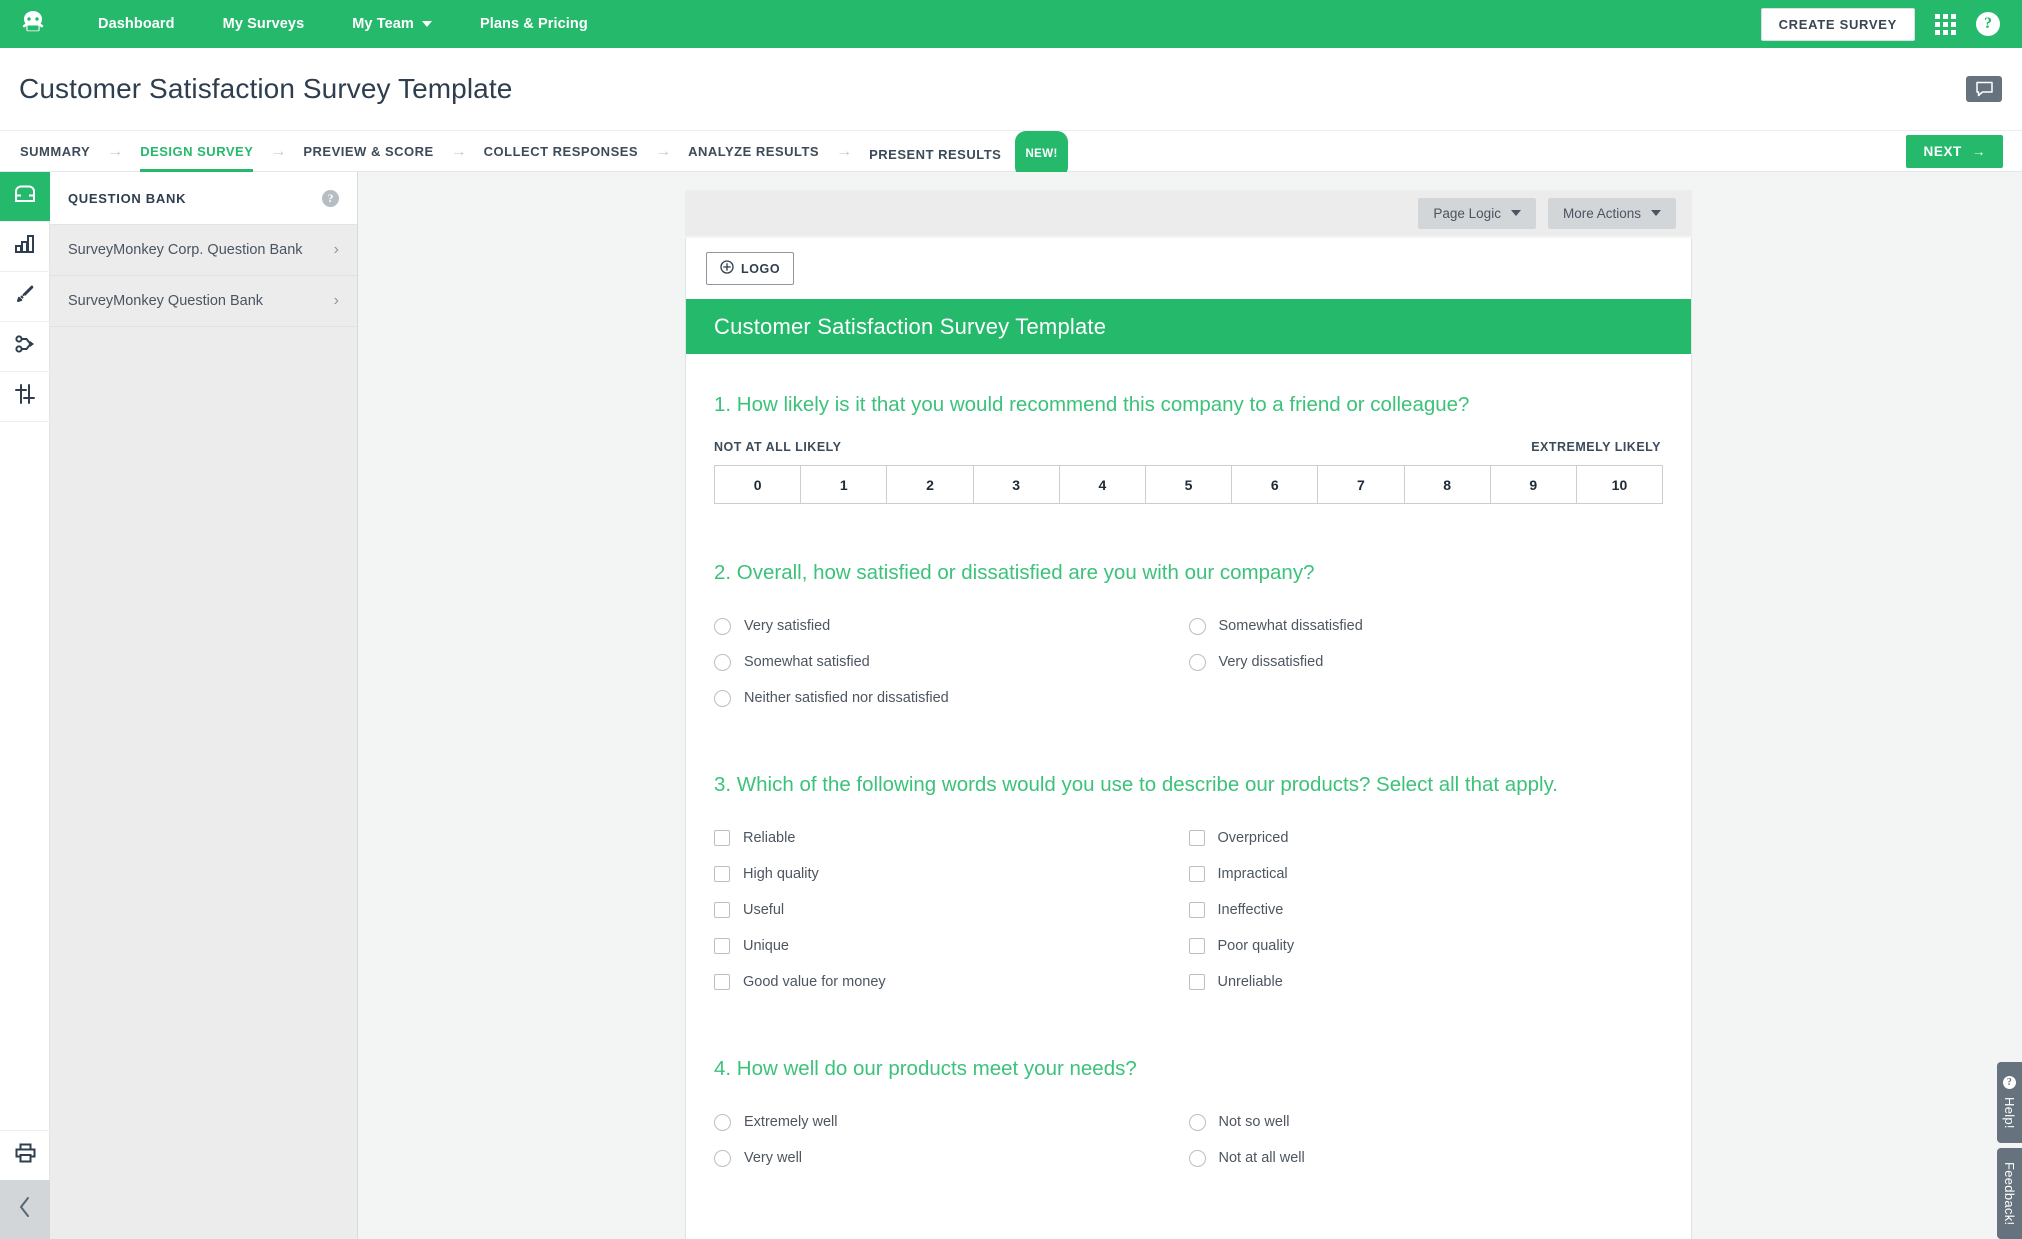 This screenshot has width=2022, height=1239. What do you see at coordinates (1261, 1158) in the screenshot?
I see `radio-option-label: Not at all well` at bounding box center [1261, 1158].